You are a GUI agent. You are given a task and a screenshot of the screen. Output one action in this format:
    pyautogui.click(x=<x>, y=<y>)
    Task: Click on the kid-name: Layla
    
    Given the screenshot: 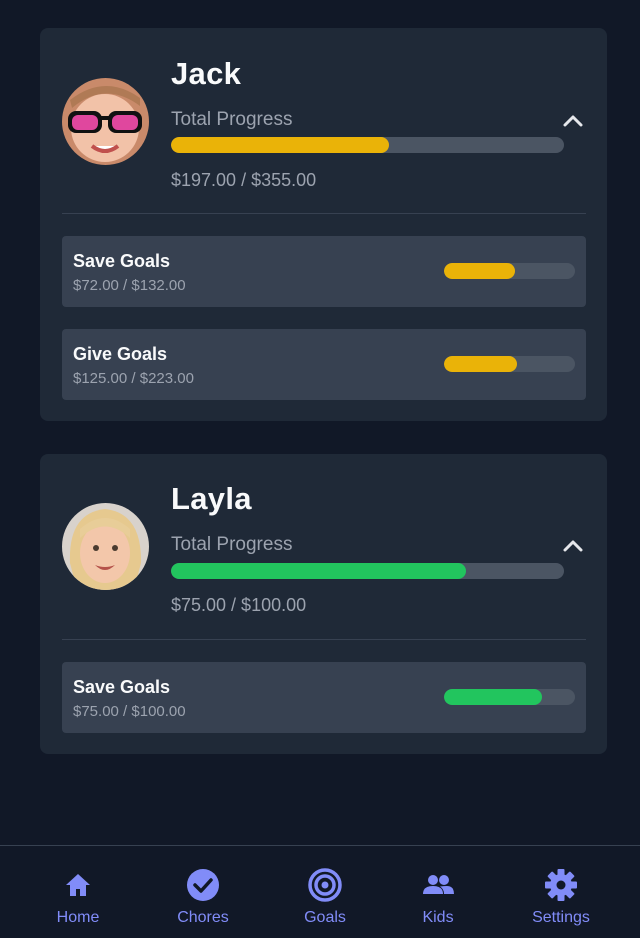 What is the action you would take?
    pyautogui.click(x=211, y=498)
    